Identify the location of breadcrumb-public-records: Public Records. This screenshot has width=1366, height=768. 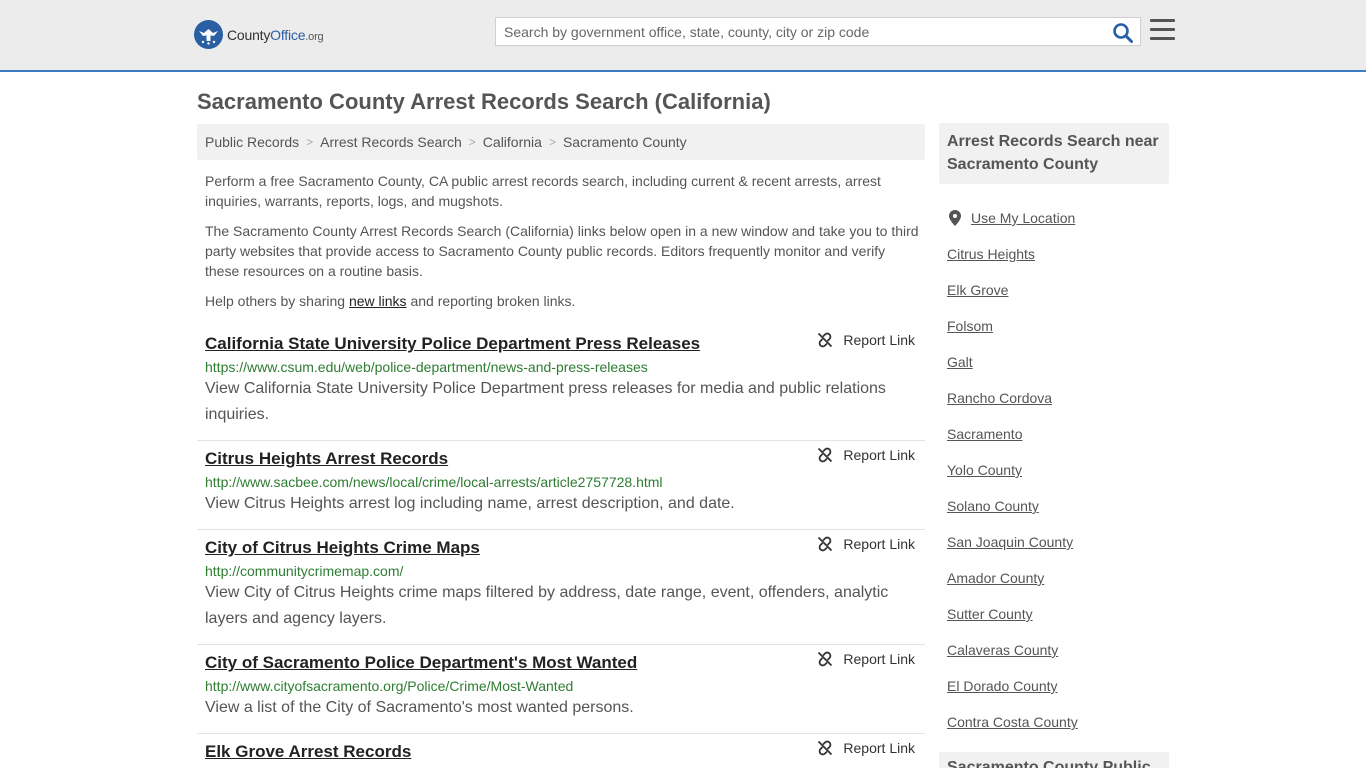
(252, 142).